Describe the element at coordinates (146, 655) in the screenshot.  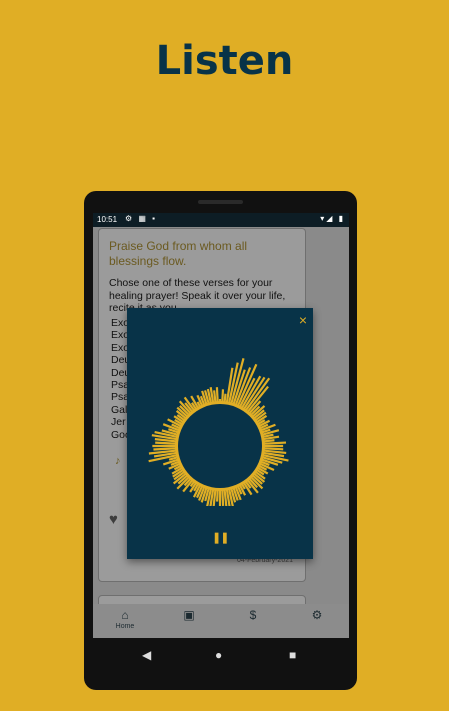
I see `back-icon: ◀` at that location.